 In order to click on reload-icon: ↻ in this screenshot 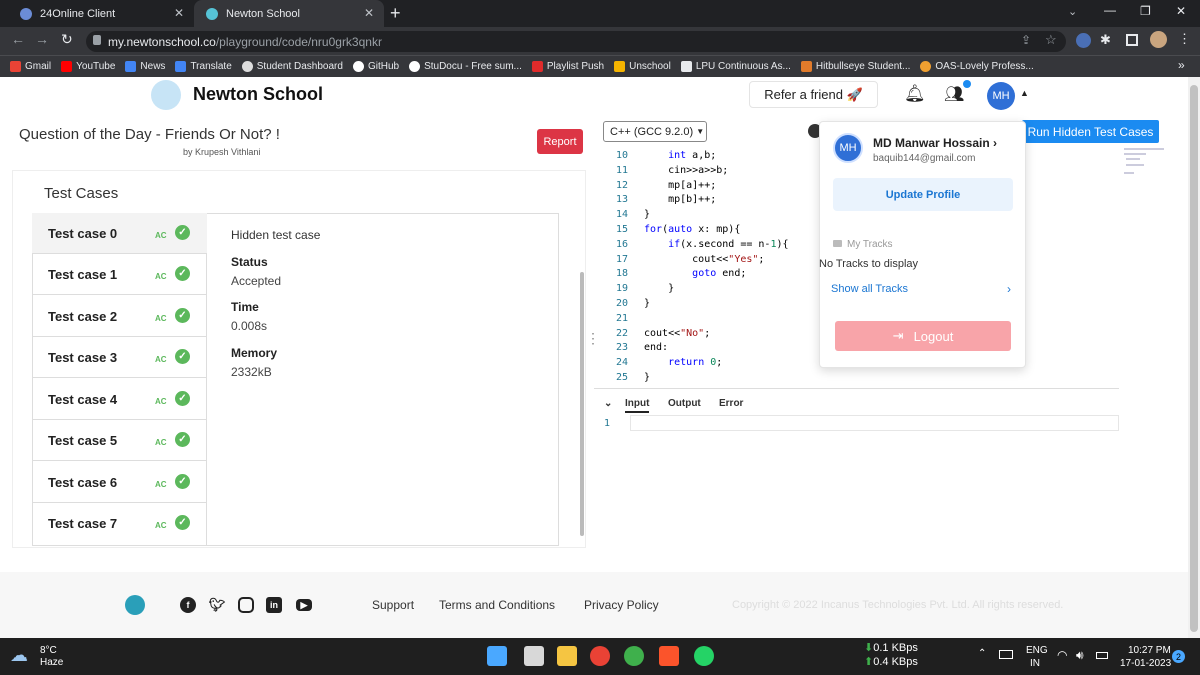, I will do `click(67, 39)`.